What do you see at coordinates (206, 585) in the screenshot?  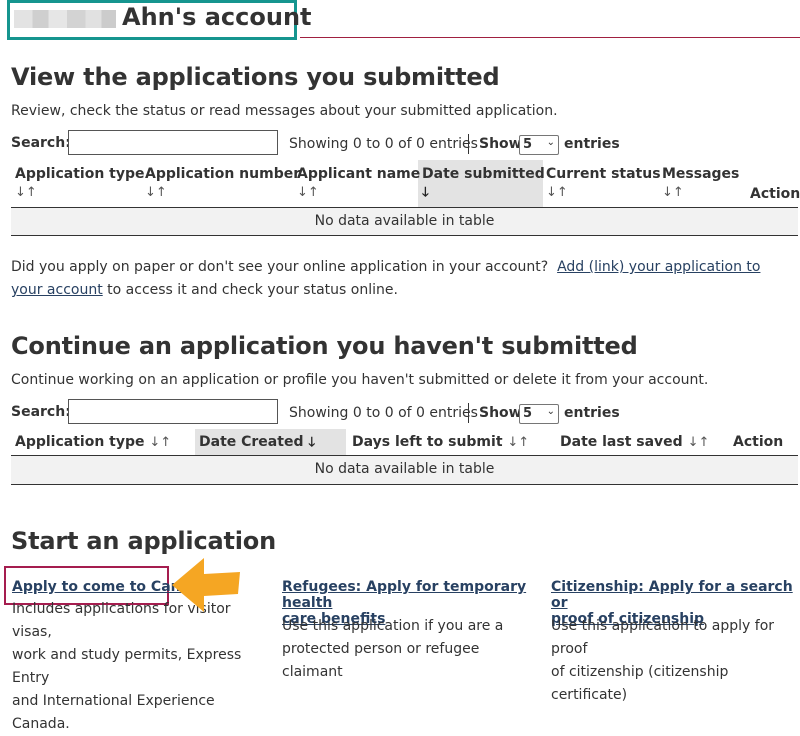 I see `pointer-arrow-icon` at bounding box center [206, 585].